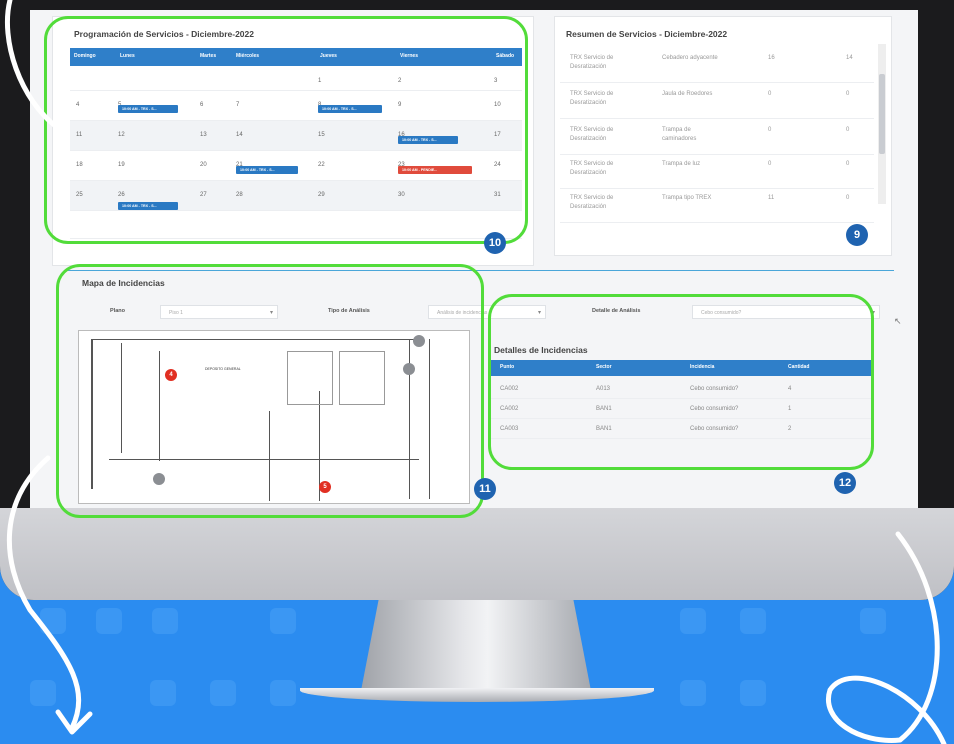 This screenshot has width=954, height=744. Describe the element at coordinates (647, 34) in the screenshot. I see `summary-title: Resumen de Servicios - Diciembre-2022` at that location.